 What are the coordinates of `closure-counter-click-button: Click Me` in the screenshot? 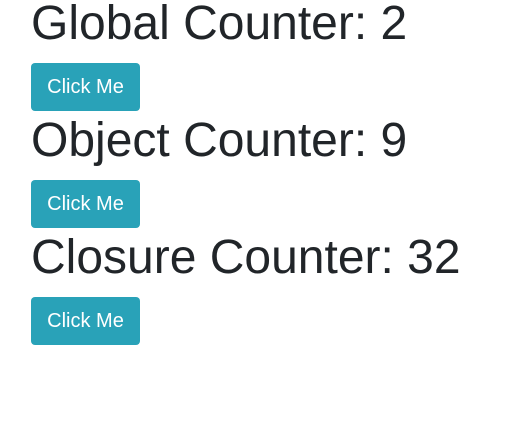 It's located at (85, 321).